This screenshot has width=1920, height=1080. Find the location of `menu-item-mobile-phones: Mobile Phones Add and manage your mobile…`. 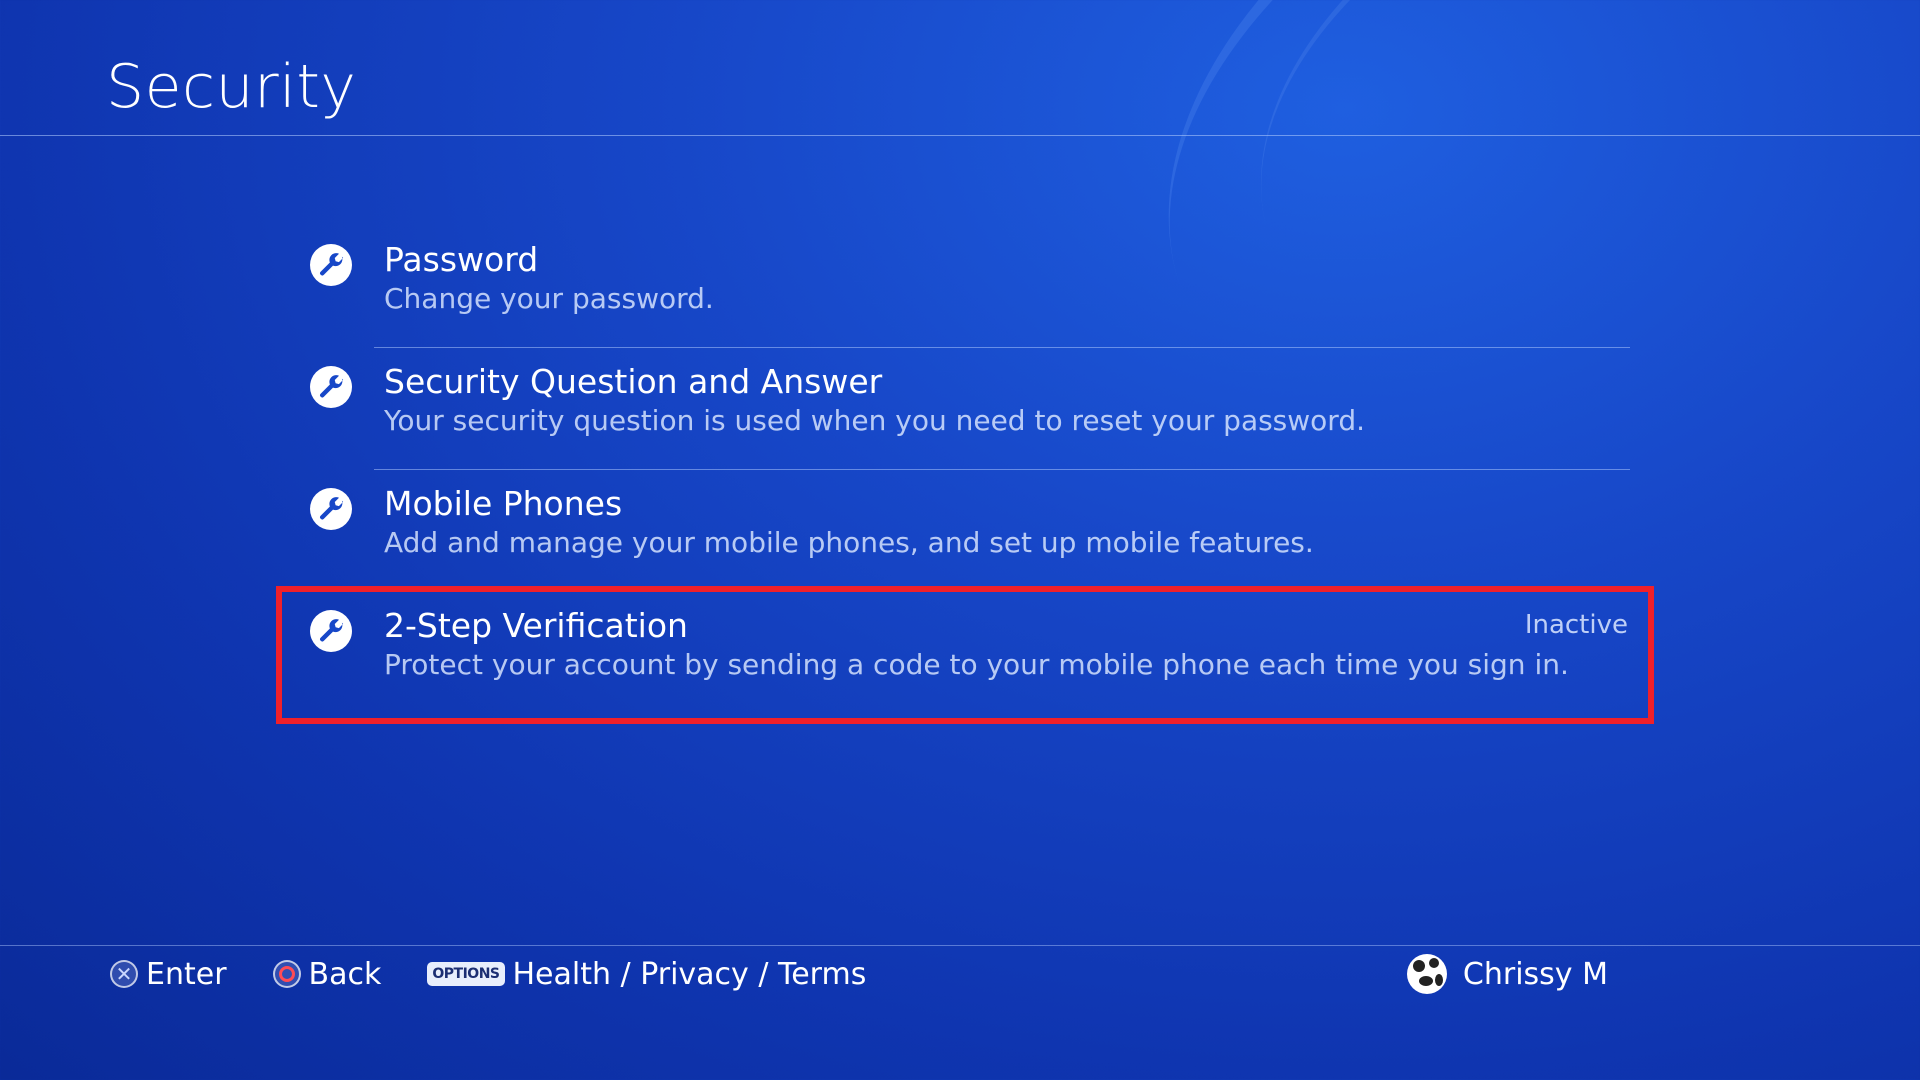

menu-item-mobile-phones: Mobile Phones Add and manage your mobile… is located at coordinates (965, 531).